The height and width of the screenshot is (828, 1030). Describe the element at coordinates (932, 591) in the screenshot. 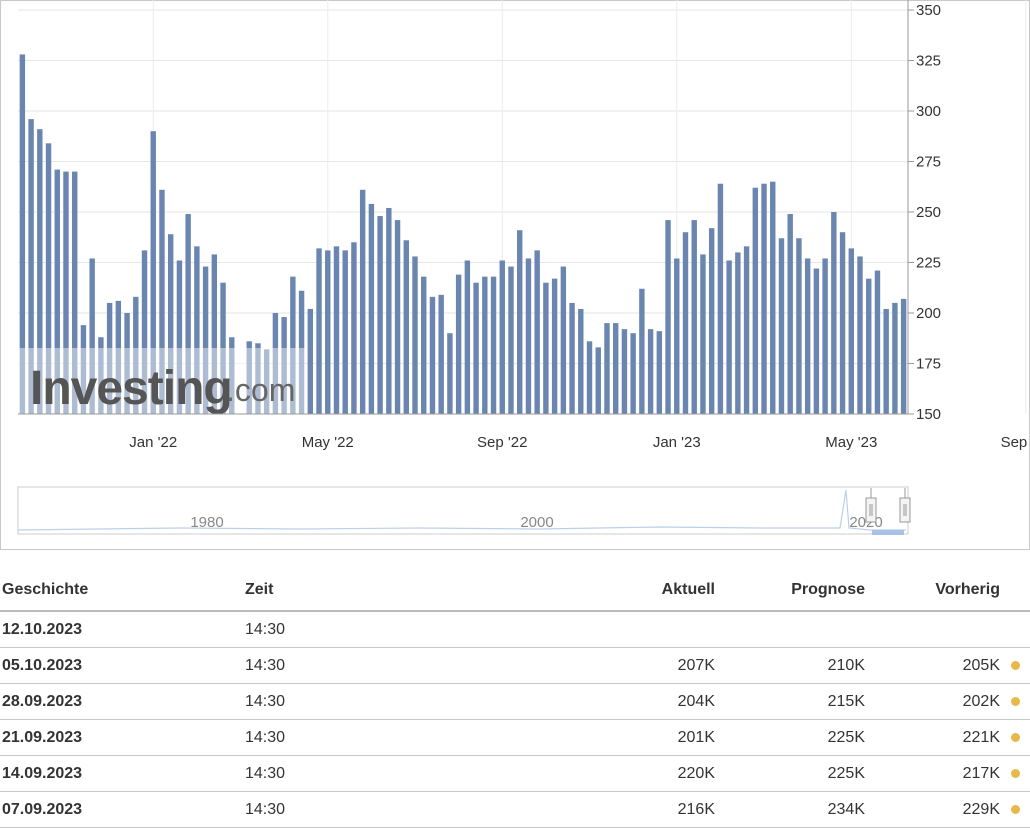

I see `header-vorherig: Vorherig` at that location.